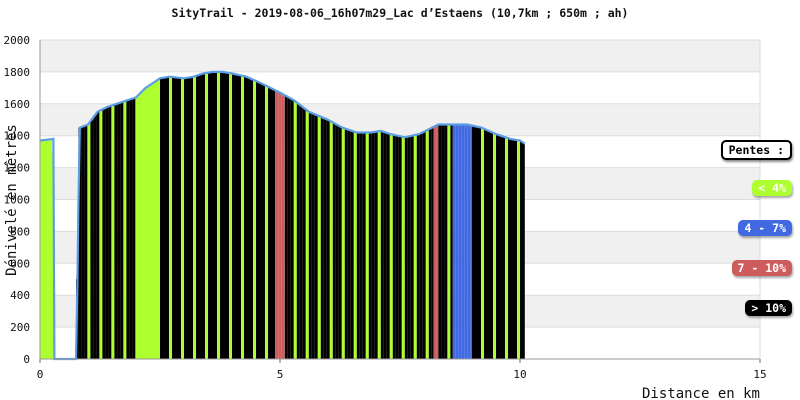  What do you see at coordinates (759, 374) in the screenshot?
I see `x-tick-label: 15` at bounding box center [759, 374].